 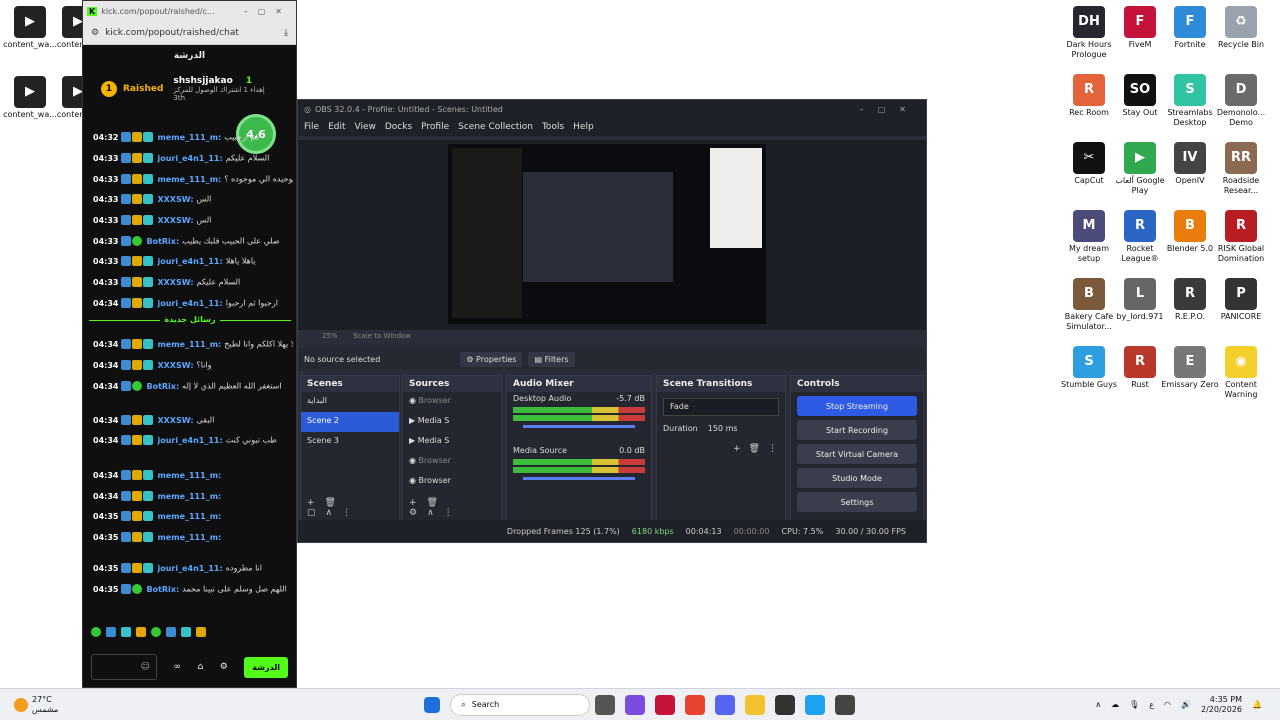 I want to click on menu-item: Edit, so click(x=336, y=127).